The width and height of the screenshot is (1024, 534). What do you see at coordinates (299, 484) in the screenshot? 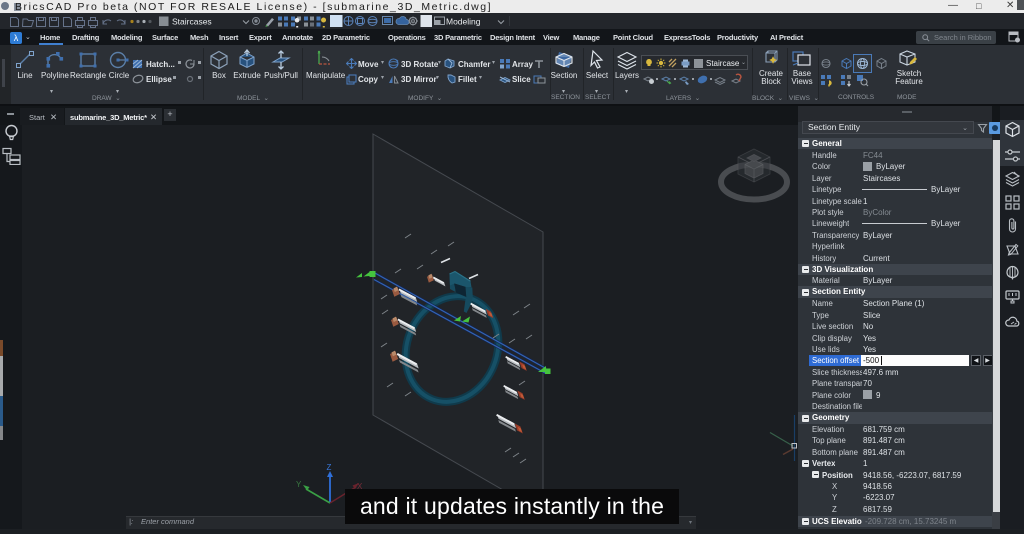
I see `svg-text: Y` at bounding box center [299, 484].